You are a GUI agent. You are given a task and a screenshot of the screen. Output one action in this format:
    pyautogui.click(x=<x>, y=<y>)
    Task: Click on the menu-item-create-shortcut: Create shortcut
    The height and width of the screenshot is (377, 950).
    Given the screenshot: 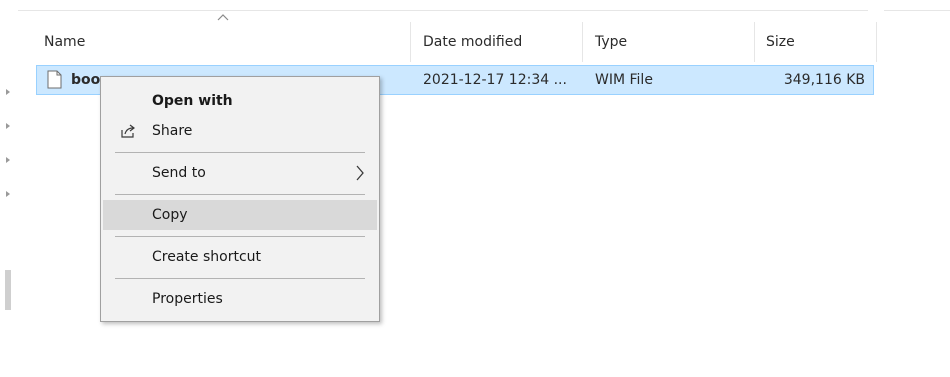 What is the action you would take?
    pyautogui.click(x=240, y=257)
    